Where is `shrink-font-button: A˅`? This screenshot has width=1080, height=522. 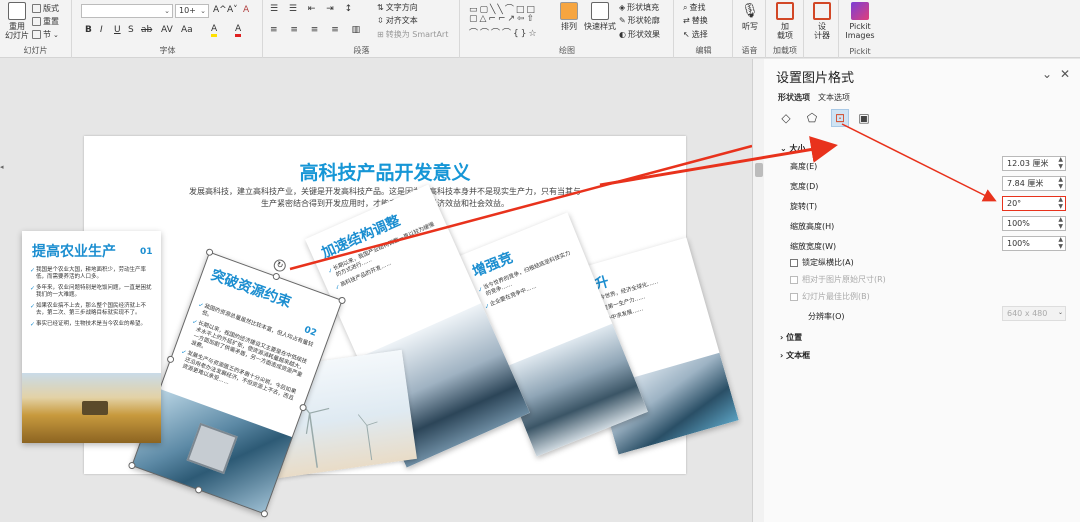
shrink-font-button: A˅ is located at coordinates (232, 10).